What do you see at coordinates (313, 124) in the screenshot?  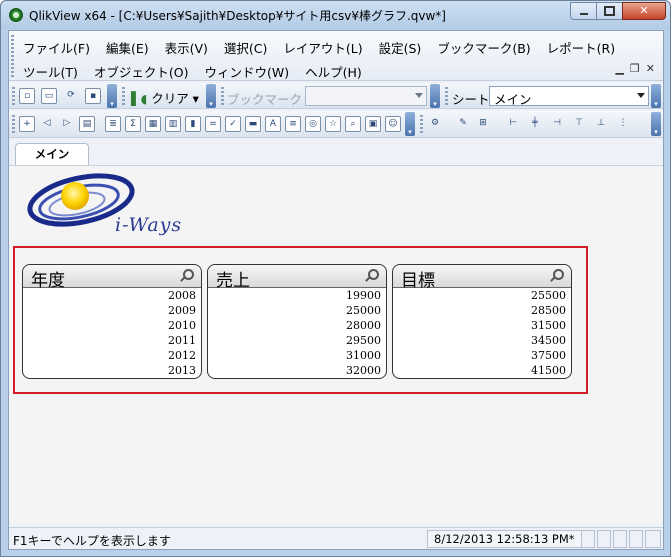 I see `slider-icon: ◎` at bounding box center [313, 124].